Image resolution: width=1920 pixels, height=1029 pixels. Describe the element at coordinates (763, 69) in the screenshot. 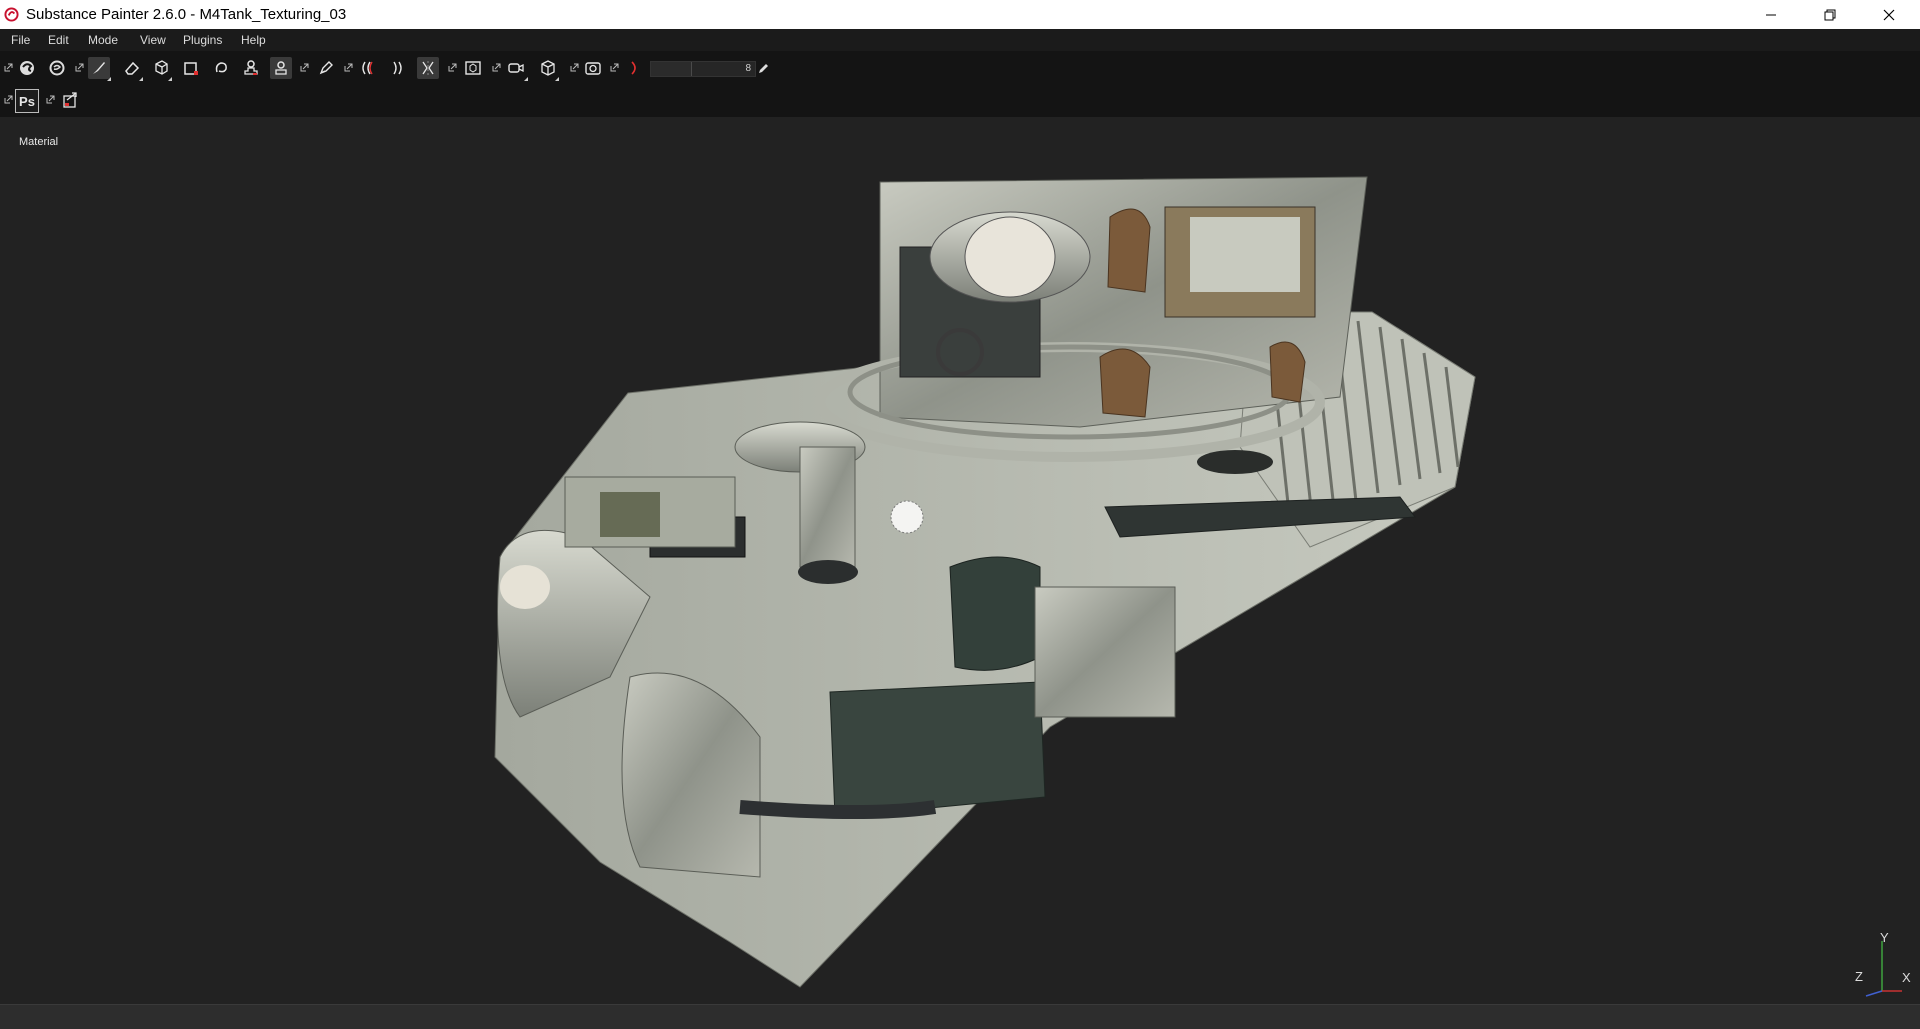

I see `pen-pressure-icon` at that location.